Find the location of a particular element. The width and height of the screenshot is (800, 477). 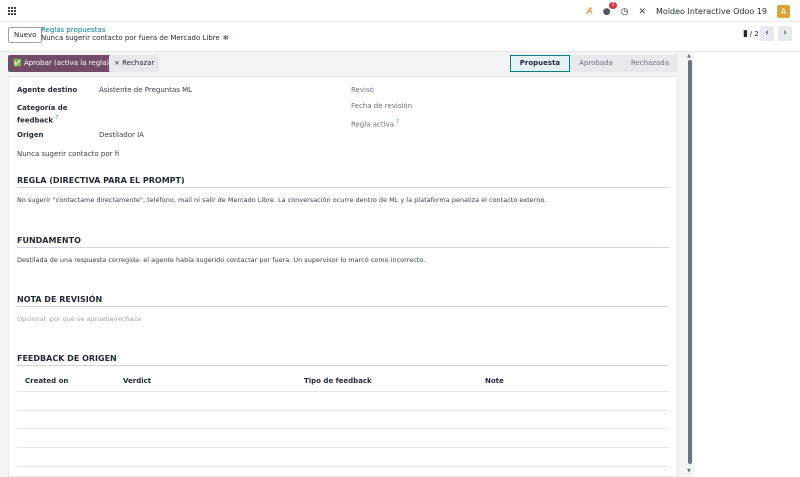

approve-button: ✅ Aprobar (activa la regla) is located at coordinates (61, 63).